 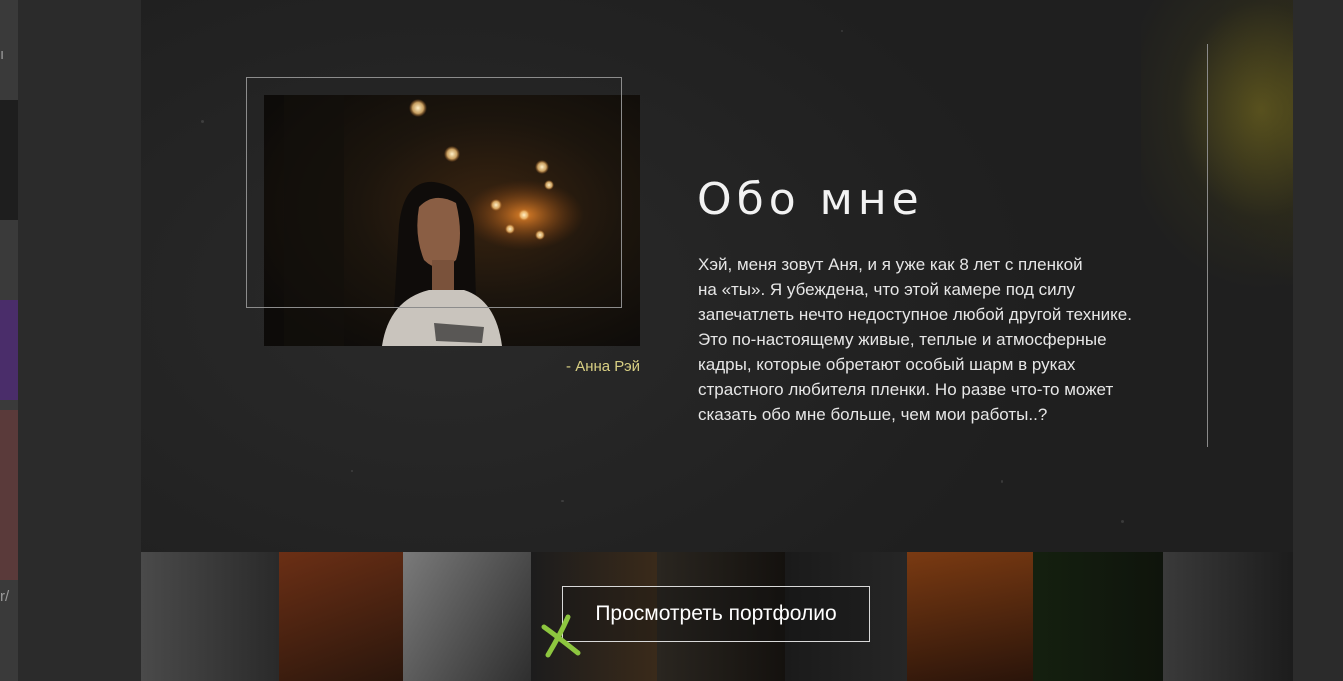 I want to click on photo-frame, so click(x=434, y=192).